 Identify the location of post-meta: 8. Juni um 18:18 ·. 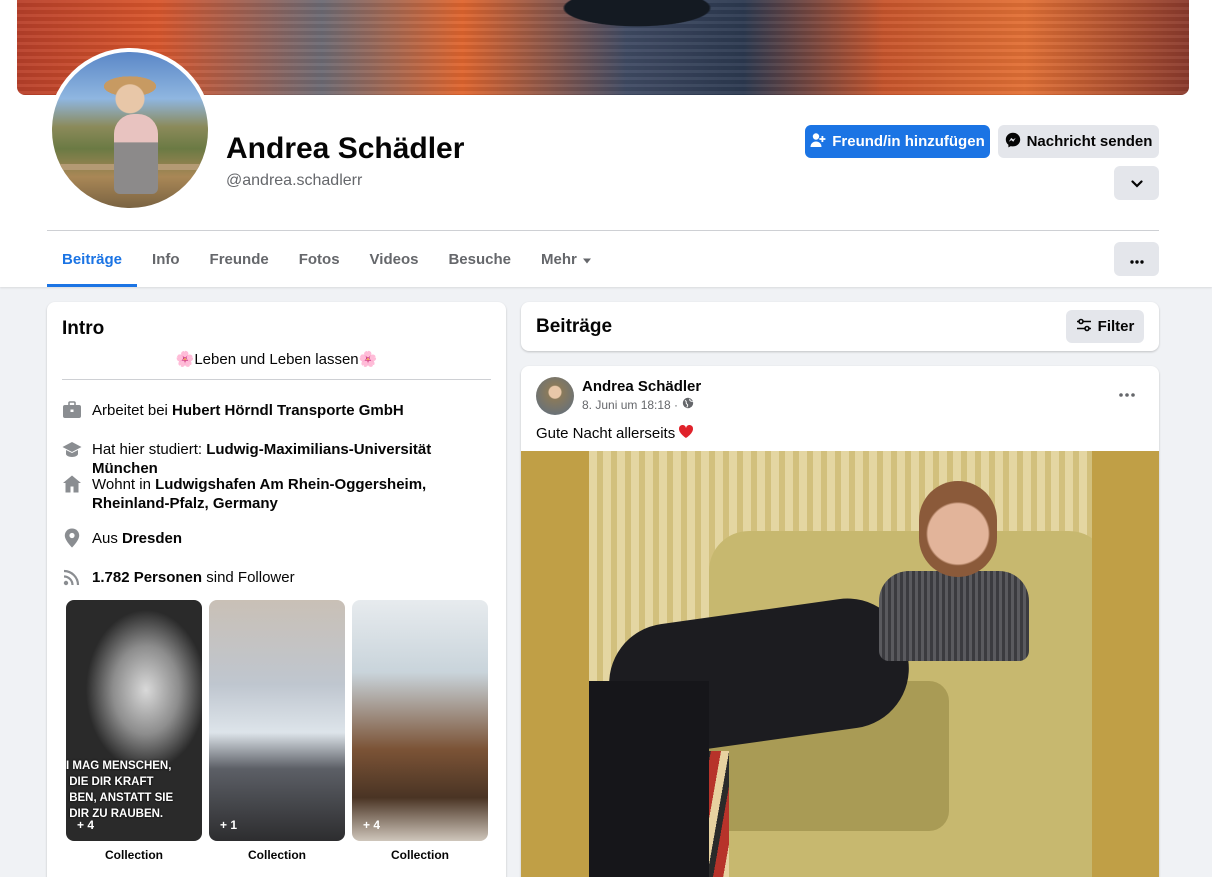
(638, 404).